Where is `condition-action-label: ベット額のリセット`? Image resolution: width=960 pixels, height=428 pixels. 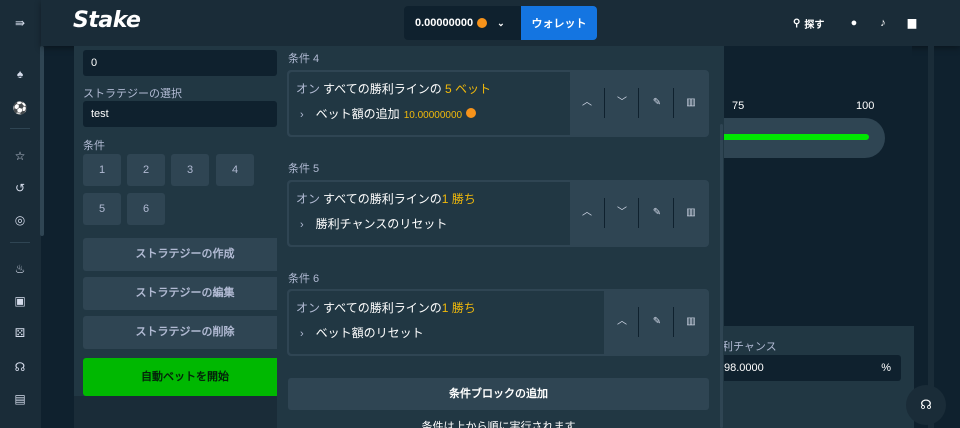 condition-action-label: ベット額のリセット is located at coordinates (369, 333).